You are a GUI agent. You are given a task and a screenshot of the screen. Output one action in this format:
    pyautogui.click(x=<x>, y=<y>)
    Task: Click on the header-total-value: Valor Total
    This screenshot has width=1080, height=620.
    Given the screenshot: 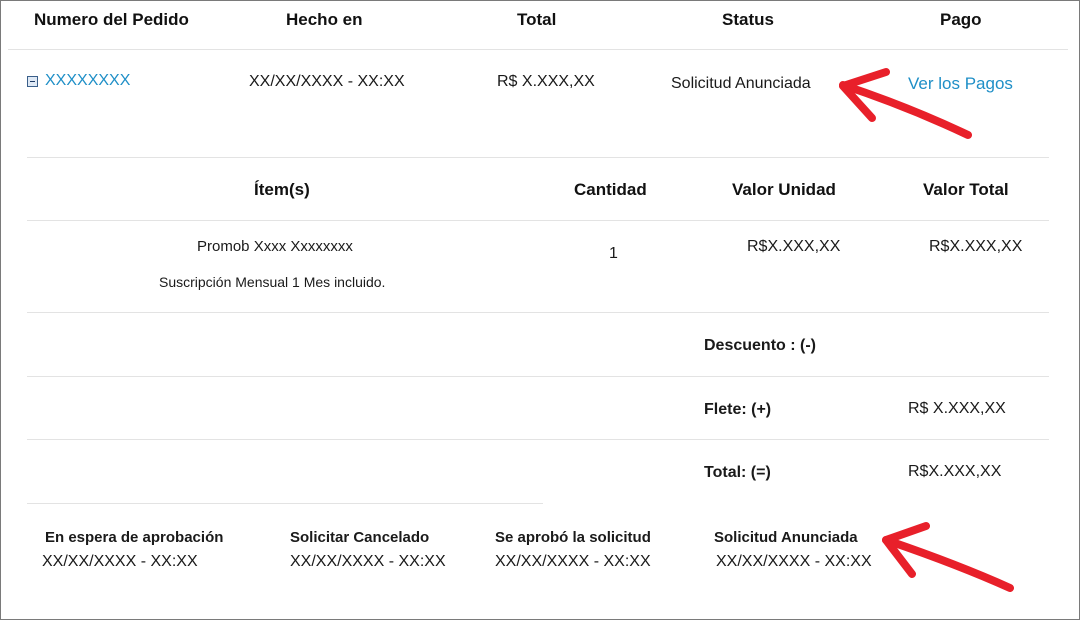 What is the action you would take?
    pyautogui.click(x=966, y=189)
    